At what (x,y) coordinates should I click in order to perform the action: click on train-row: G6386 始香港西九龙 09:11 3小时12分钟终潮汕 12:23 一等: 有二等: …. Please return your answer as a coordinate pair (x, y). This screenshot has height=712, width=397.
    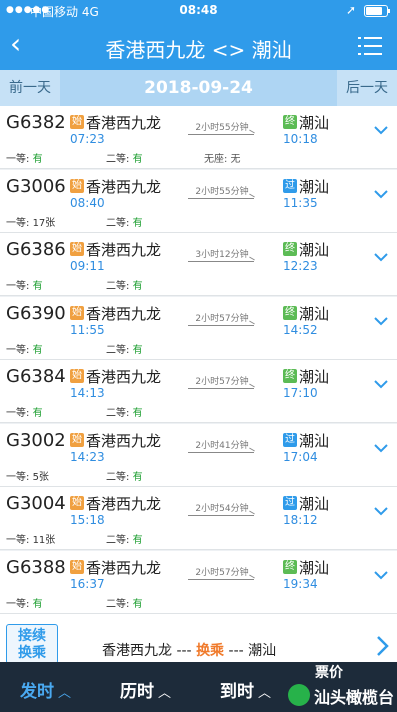
    Looking at the image, I should click on (198, 264).